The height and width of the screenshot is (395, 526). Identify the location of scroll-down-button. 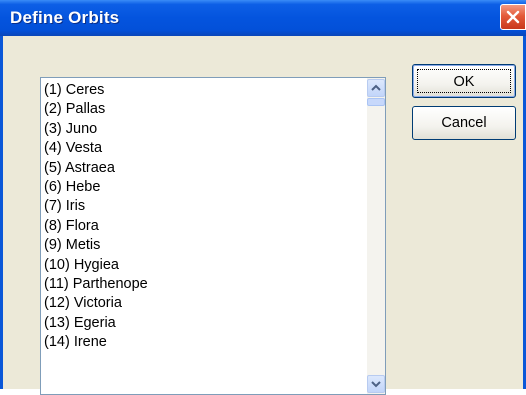
(376, 384).